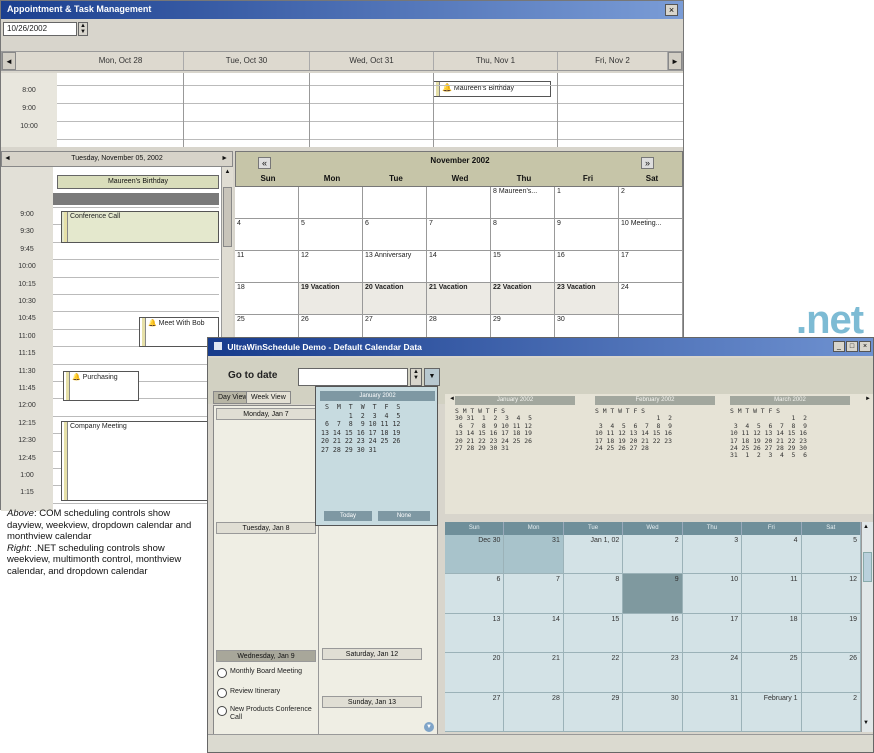 This screenshot has height=753, width=874. I want to click on none-button: None, so click(404, 516).